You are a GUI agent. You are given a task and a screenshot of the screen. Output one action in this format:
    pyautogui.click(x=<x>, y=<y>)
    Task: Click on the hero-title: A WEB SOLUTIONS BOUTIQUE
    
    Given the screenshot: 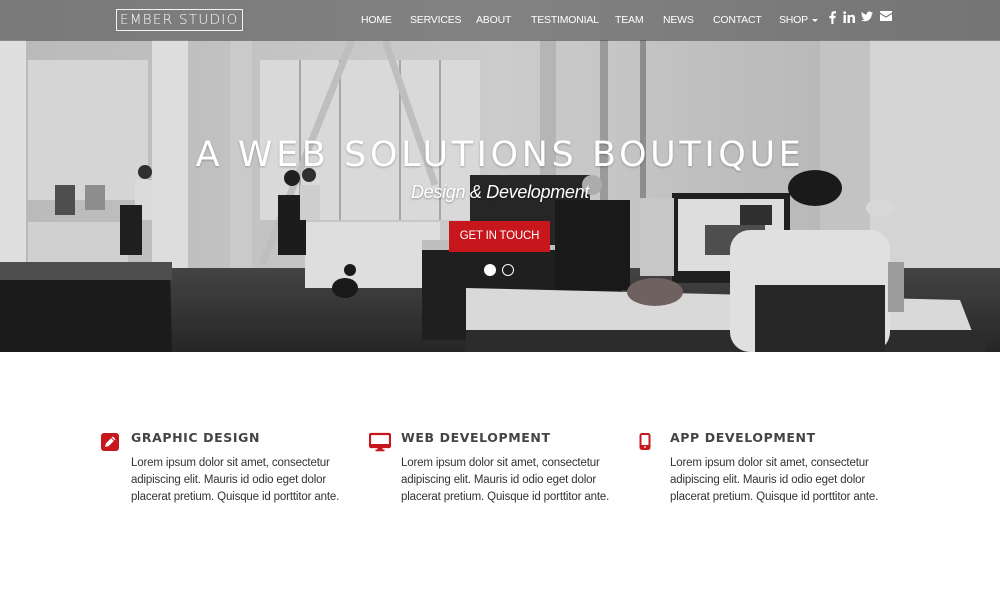 What is the action you would take?
    pyautogui.click(x=500, y=155)
    